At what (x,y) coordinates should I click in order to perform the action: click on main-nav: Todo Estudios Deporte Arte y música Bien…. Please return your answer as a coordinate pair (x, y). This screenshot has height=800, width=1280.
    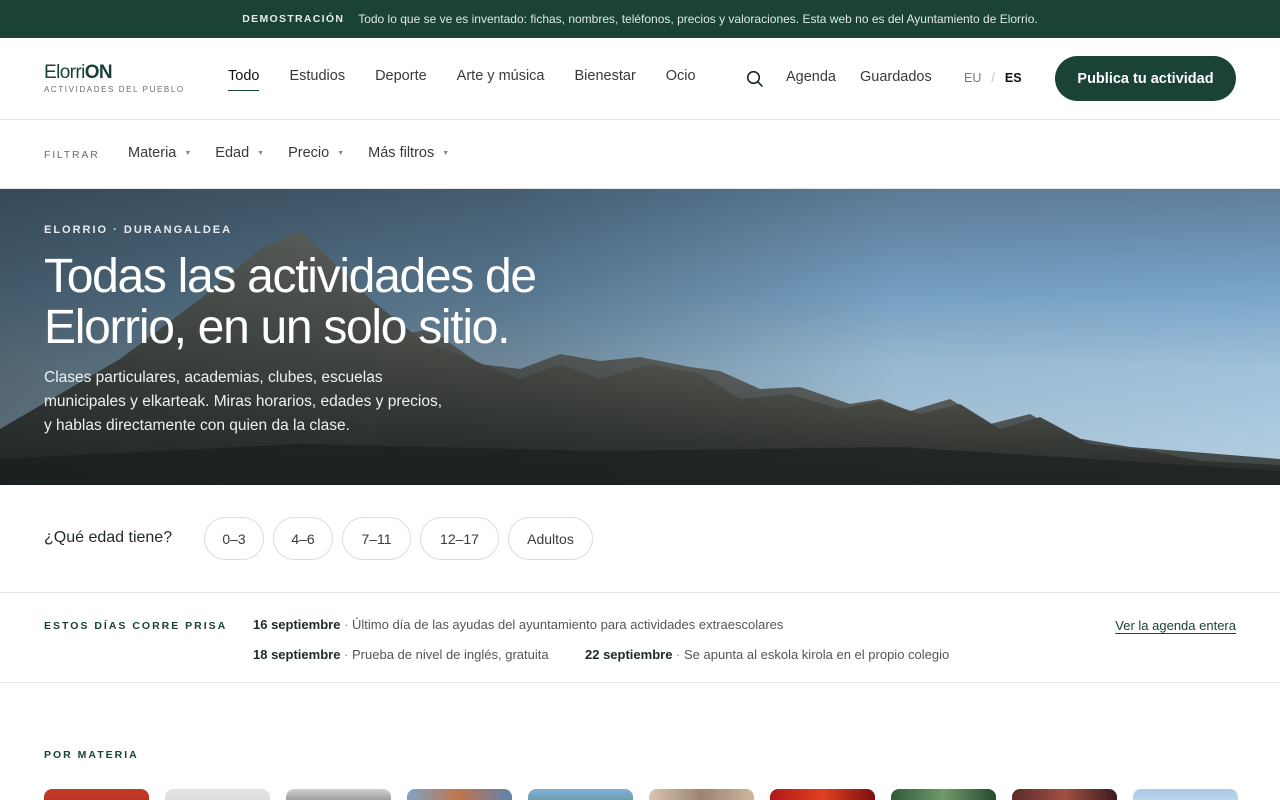
    Looking at the image, I should click on (477, 79).